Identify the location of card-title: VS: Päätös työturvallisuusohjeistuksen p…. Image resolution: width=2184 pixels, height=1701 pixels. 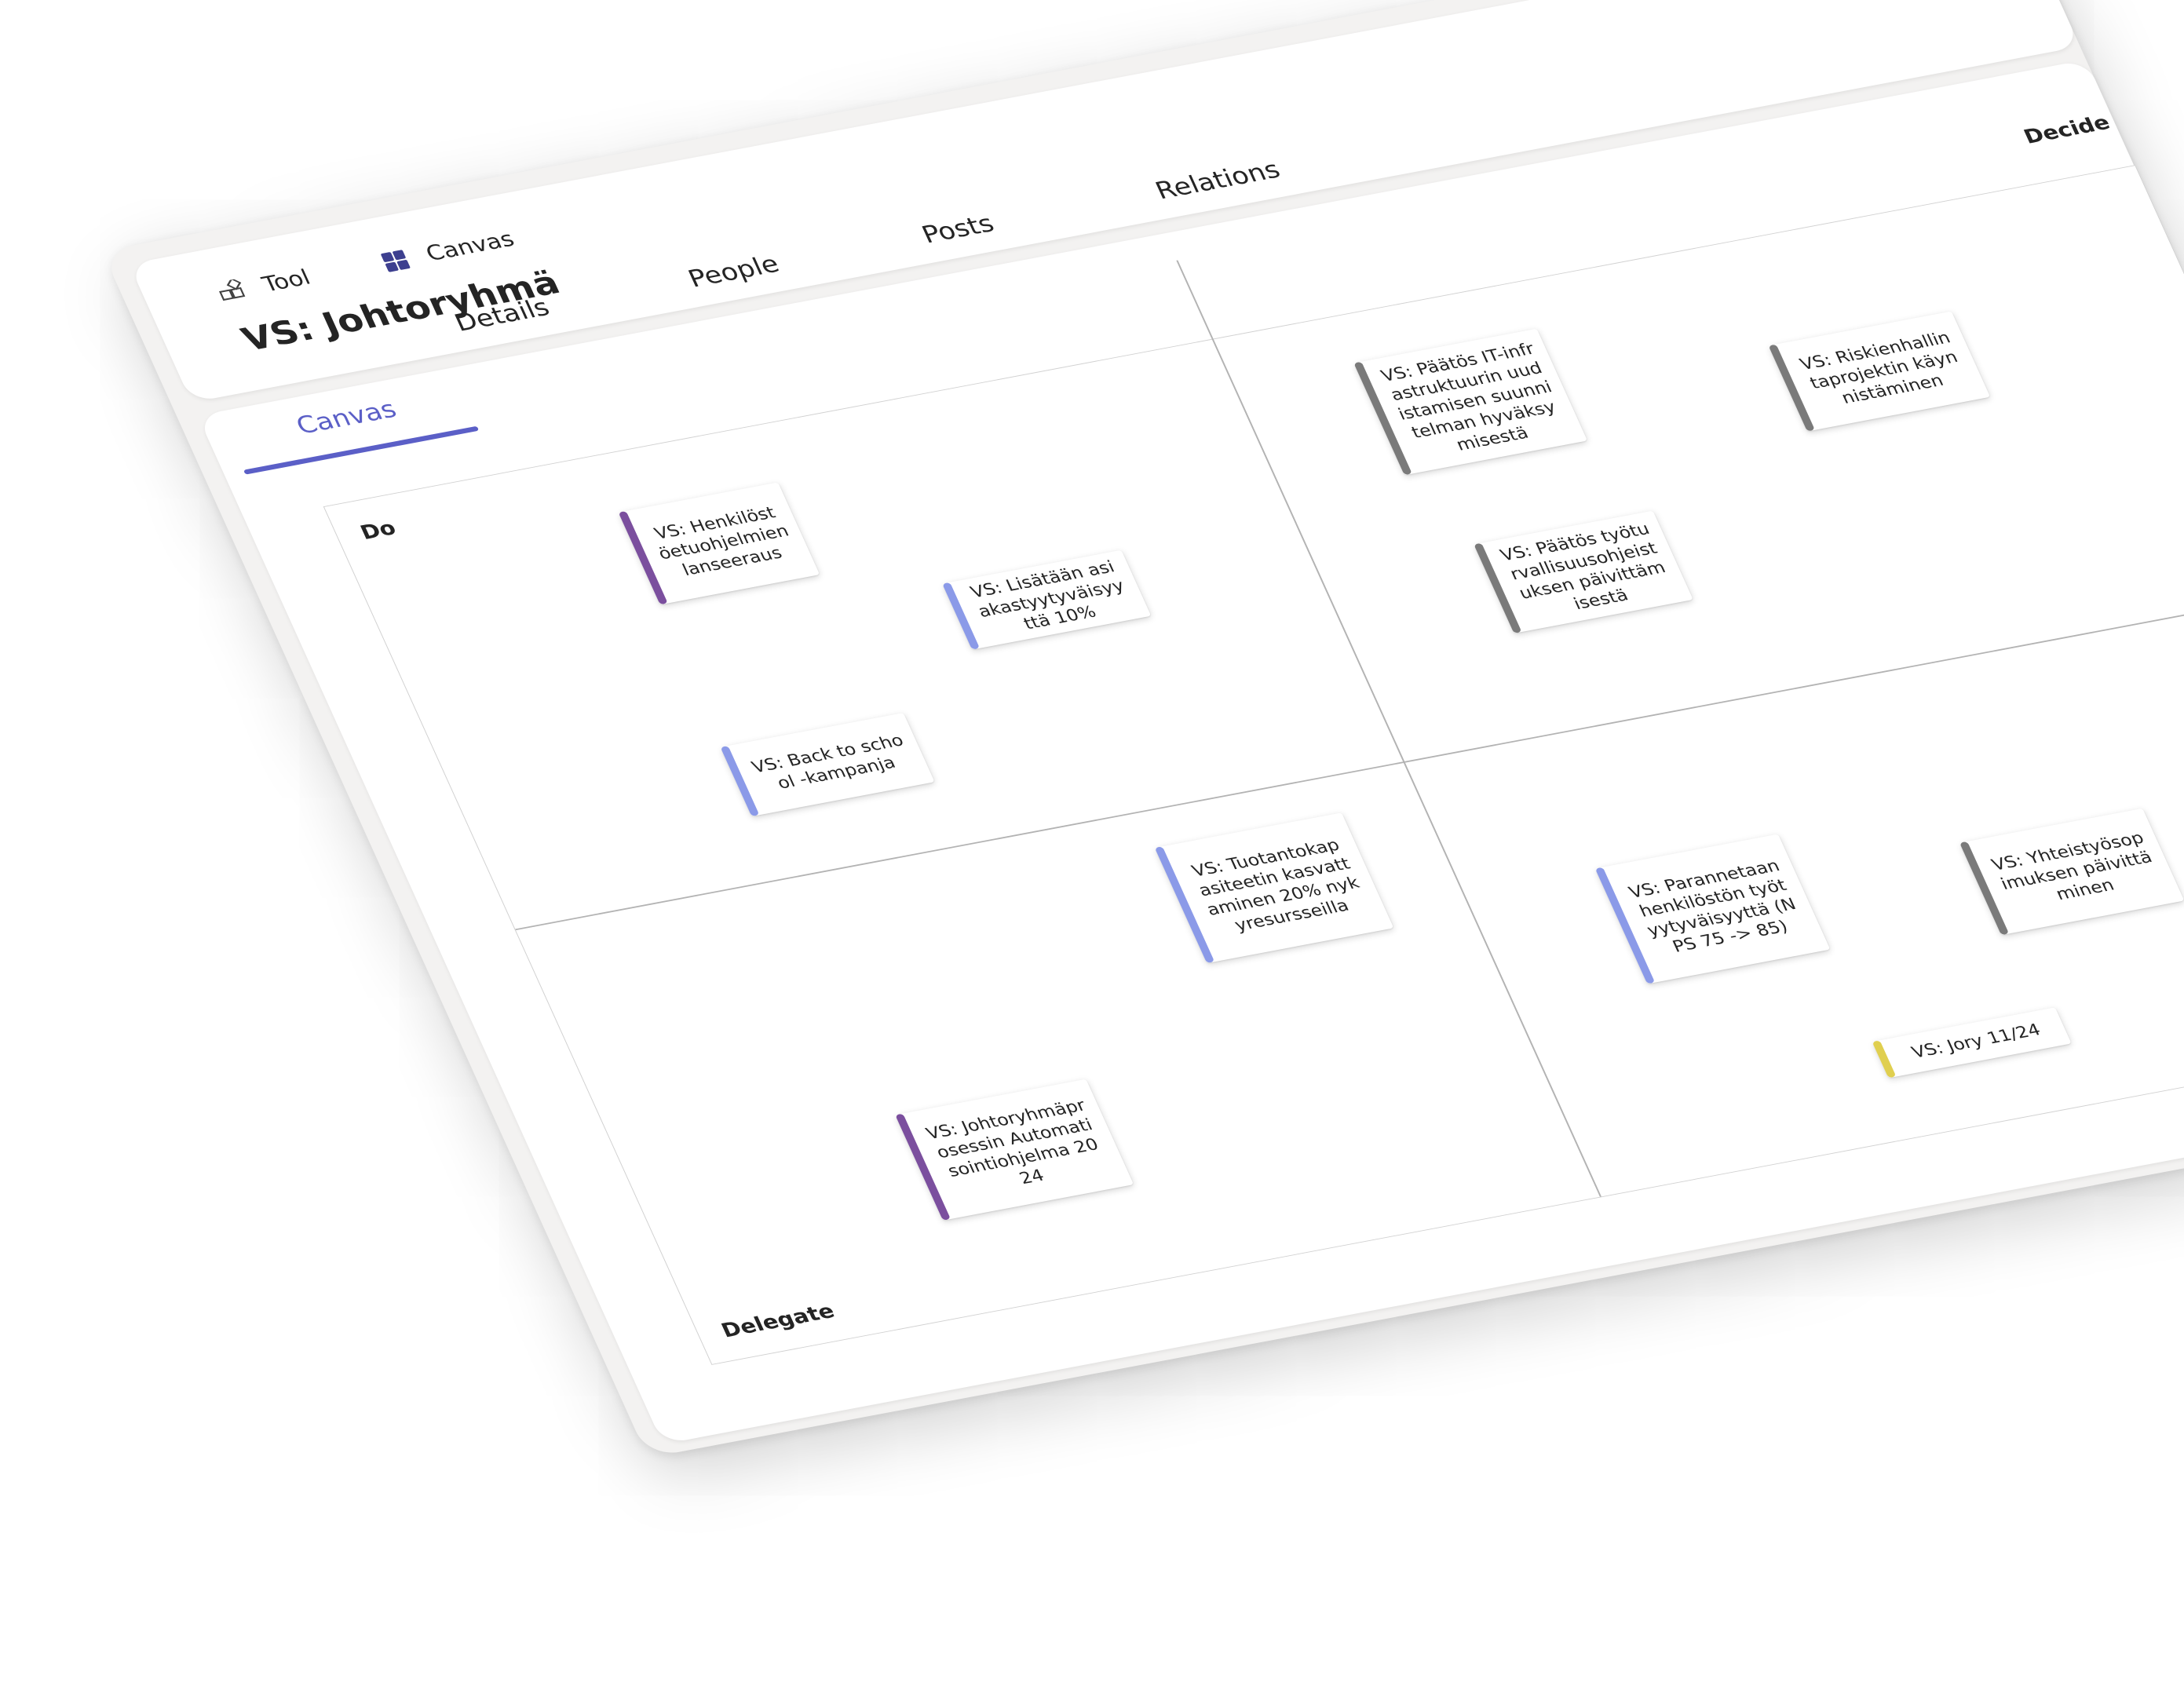
(1583, 567).